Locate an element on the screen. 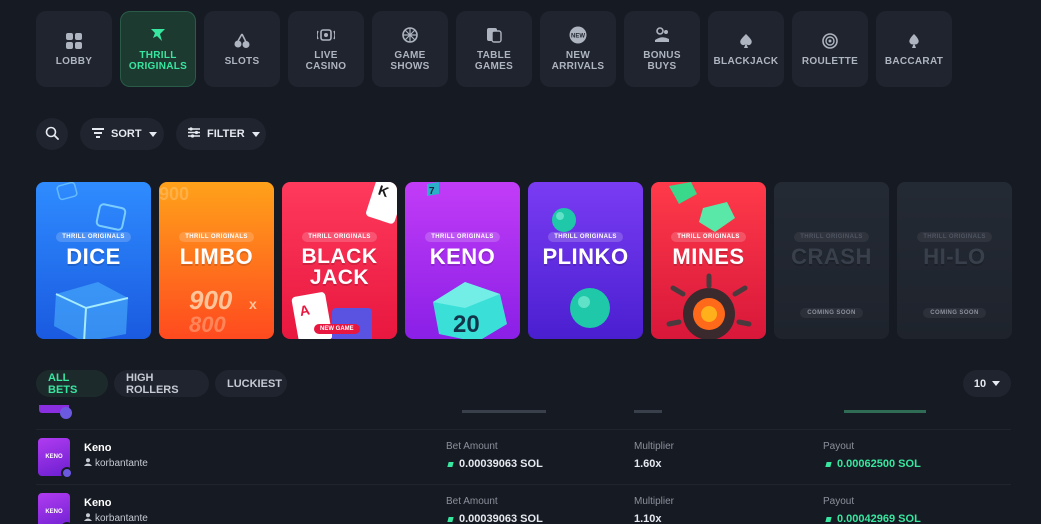  tab-label-line2: BUYS is located at coordinates (662, 66).